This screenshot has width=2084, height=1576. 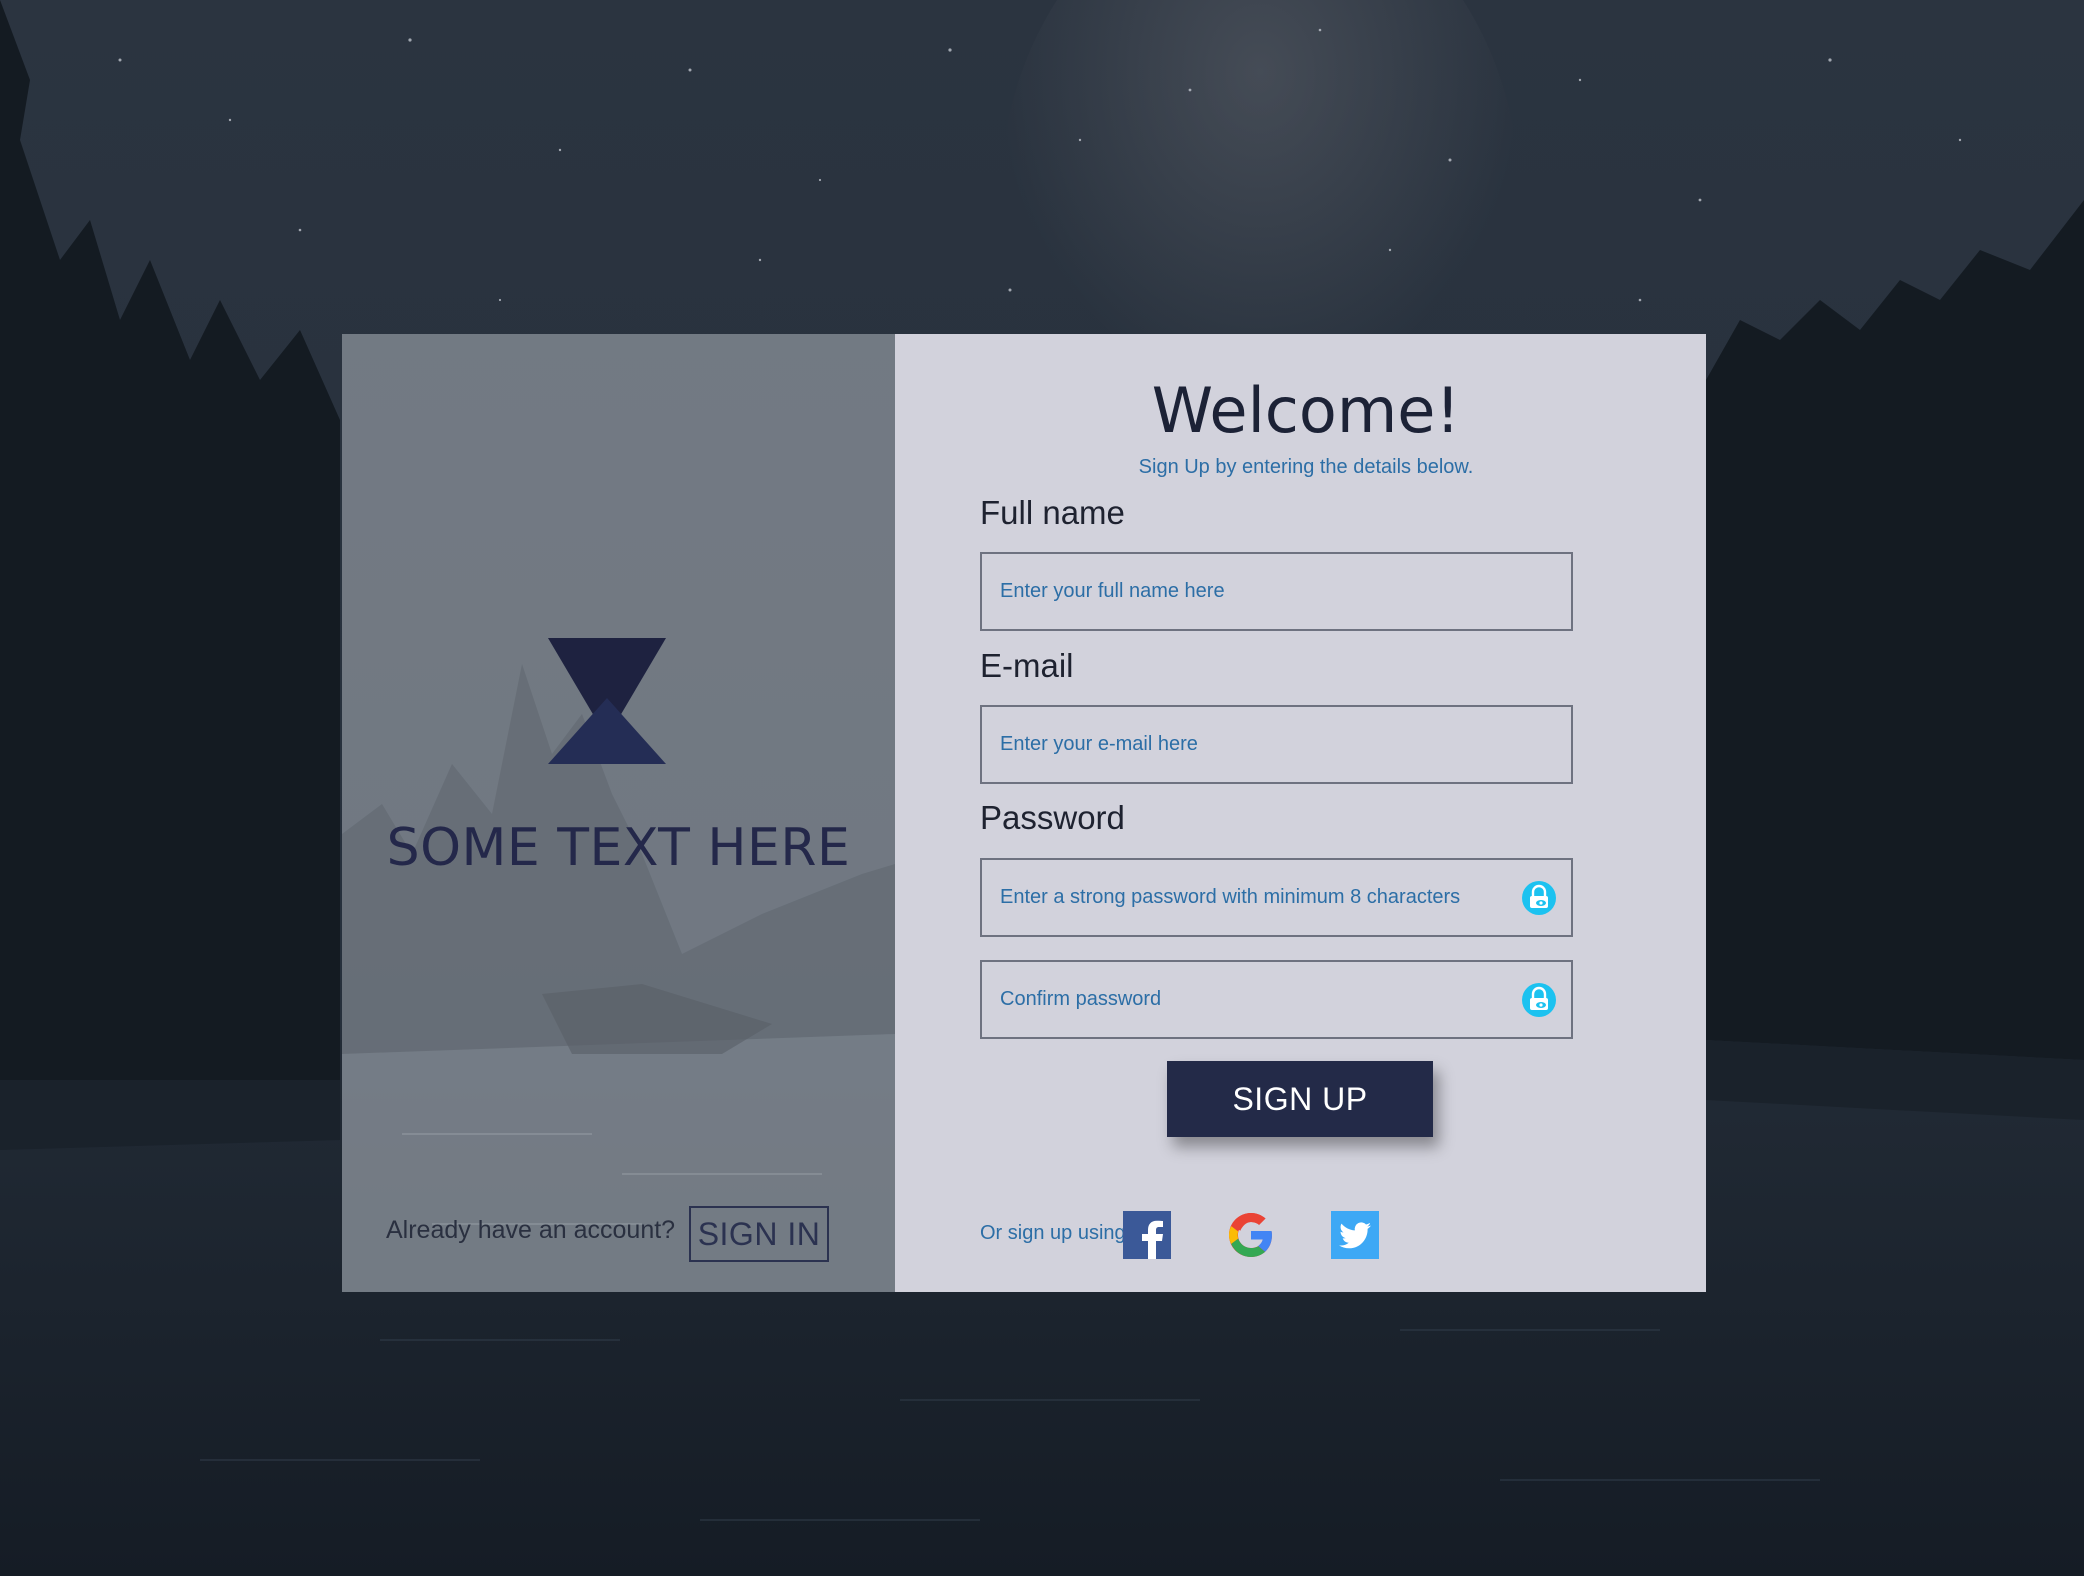 I want to click on email-field, so click(x=1276, y=744).